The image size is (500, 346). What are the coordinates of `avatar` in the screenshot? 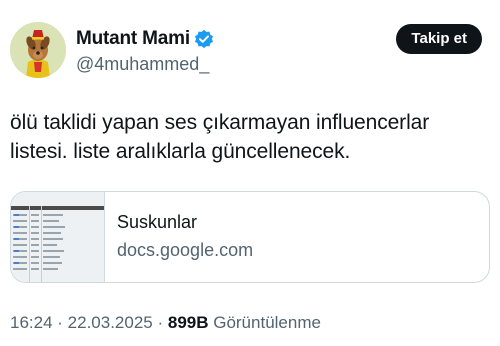 It's located at (38, 50).